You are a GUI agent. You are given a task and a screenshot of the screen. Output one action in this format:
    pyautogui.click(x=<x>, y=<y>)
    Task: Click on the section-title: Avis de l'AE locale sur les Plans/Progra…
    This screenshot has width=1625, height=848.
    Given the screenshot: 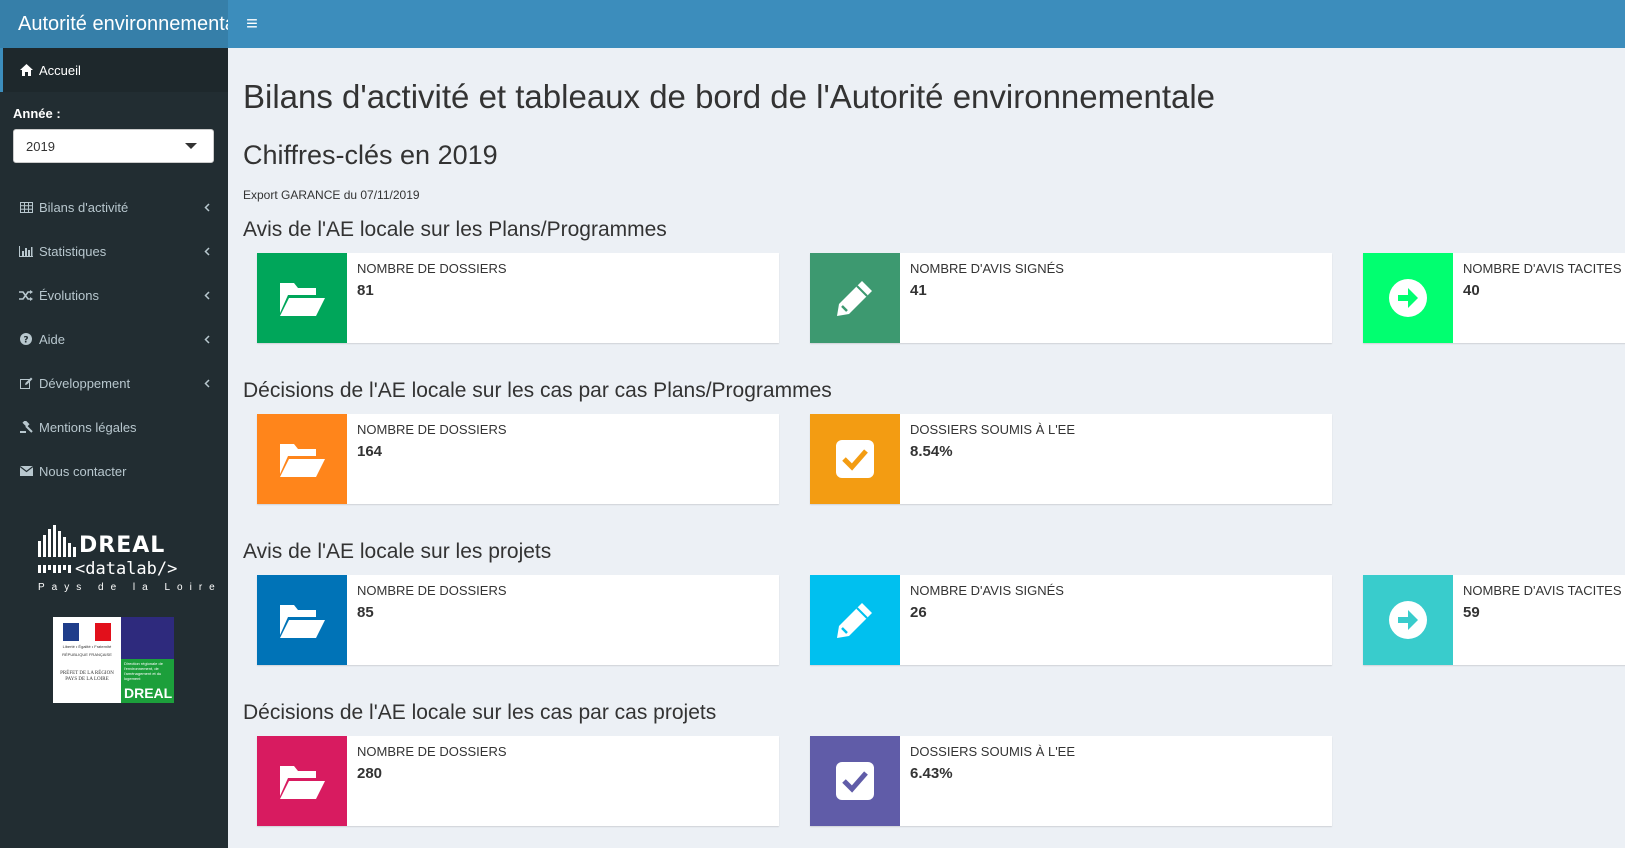 What is the action you would take?
    pyautogui.click(x=455, y=229)
    